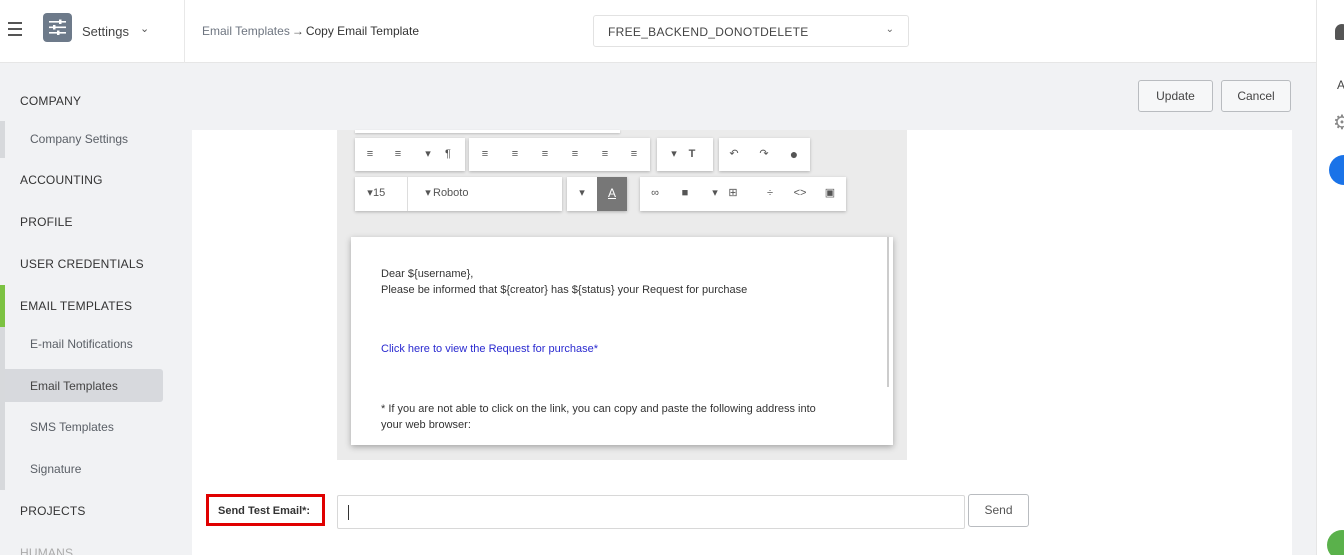 This screenshot has height=555, width=1344. Describe the element at coordinates (79, 139) in the screenshot. I see `sidebar-item-company-settings: Company Settings` at that location.